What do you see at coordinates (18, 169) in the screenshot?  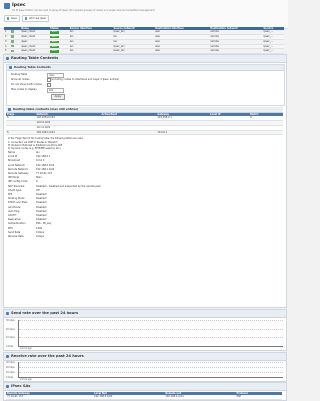 I see `detail-label: Remote Network` at bounding box center [18, 169].